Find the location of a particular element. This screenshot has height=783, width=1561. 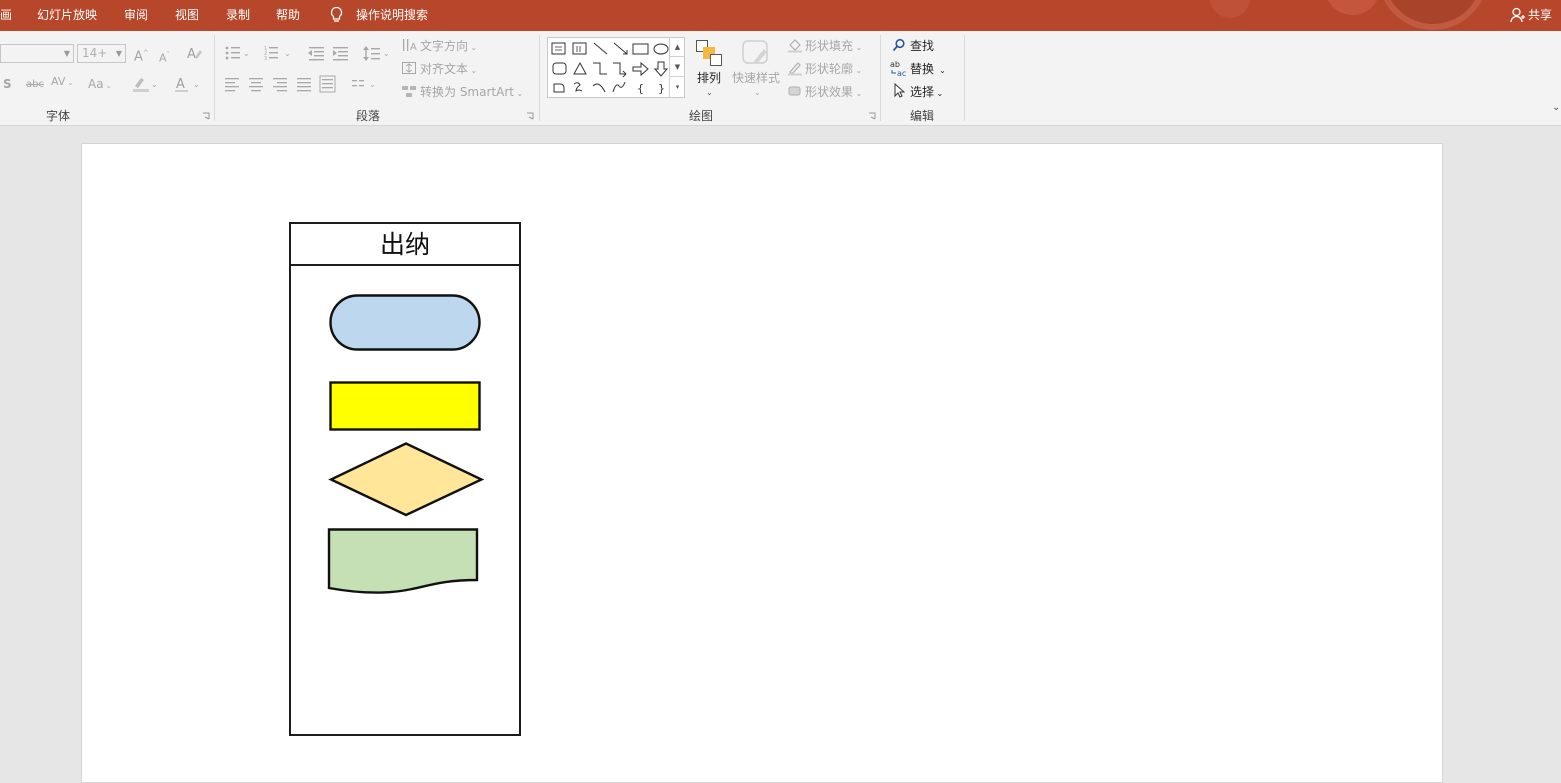

process-shape is located at coordinates (405, 406).